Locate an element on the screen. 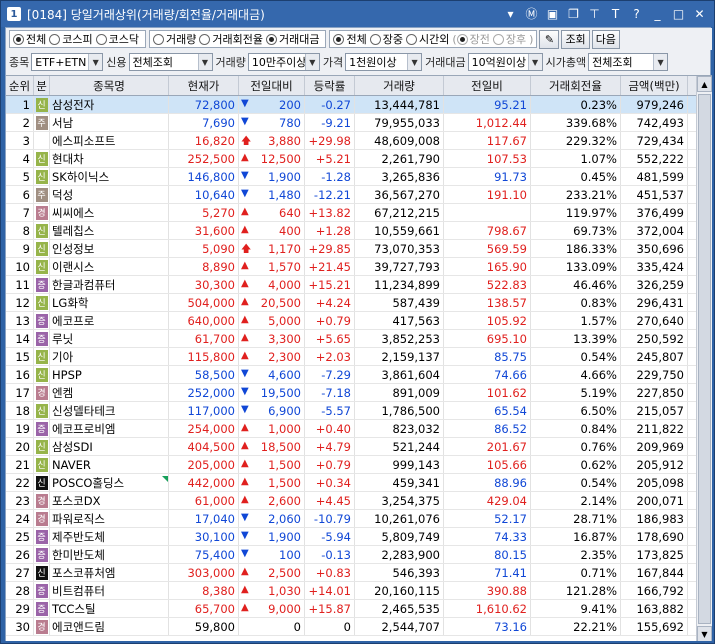  cell-name: SK하이닉스 is located at coordinates (109, 176).